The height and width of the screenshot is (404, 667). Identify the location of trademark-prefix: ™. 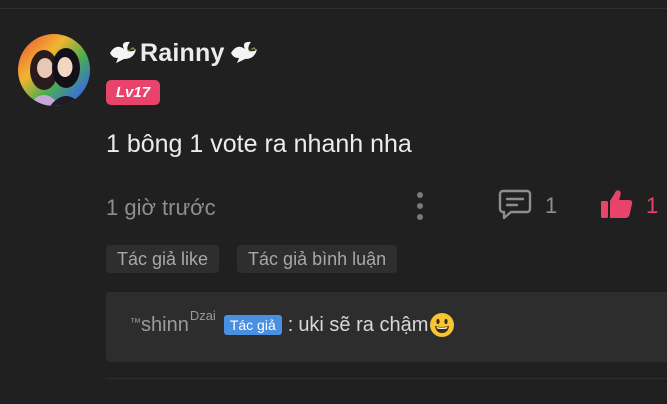
(135, 322).